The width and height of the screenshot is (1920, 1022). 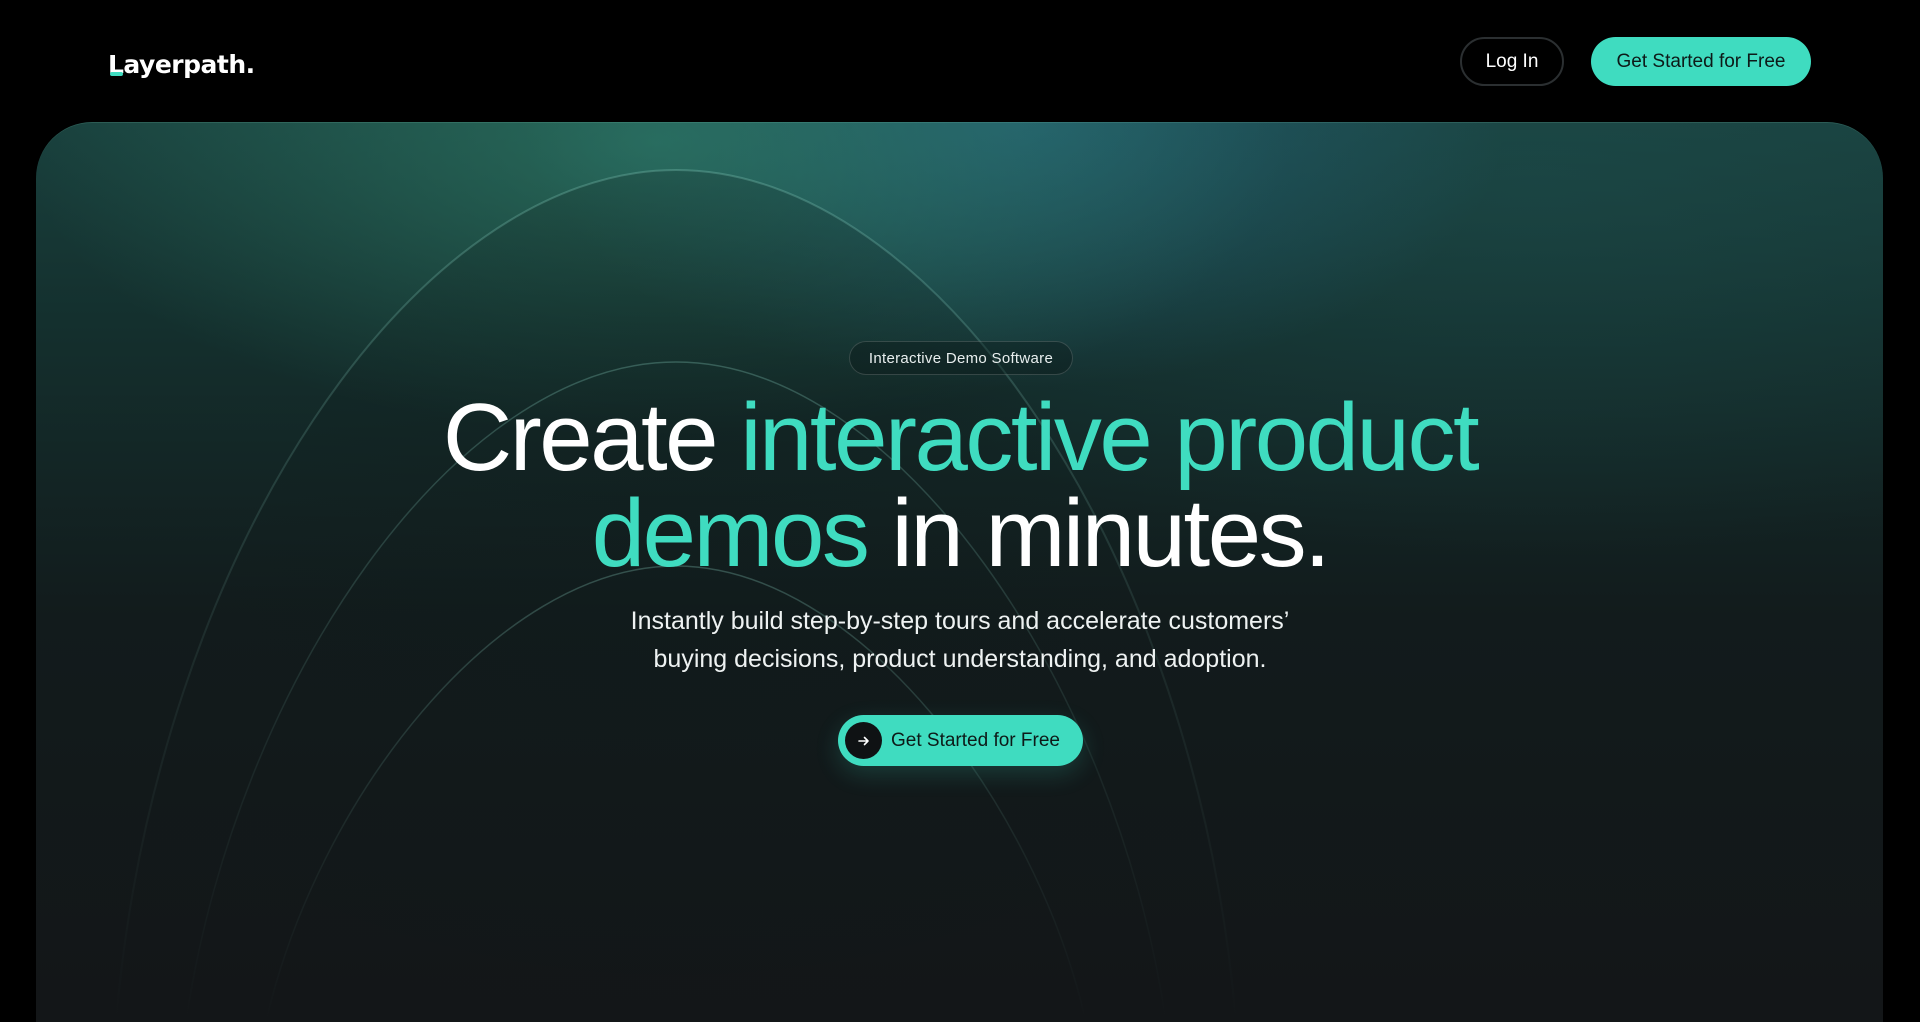 I want to click on headline-plain-1: Create, so click(x=591, y=437).